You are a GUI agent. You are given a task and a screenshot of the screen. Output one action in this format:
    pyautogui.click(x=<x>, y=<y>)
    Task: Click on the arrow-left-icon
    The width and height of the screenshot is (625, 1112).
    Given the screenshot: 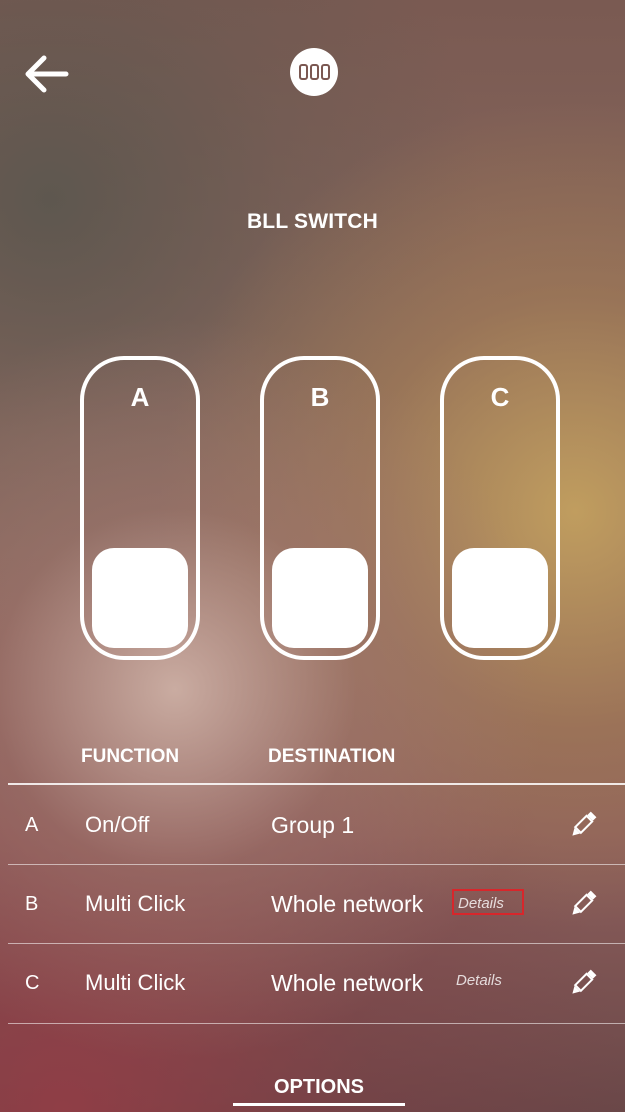 What is the action you would take?
    pyautogui.click(x=47, y=74)
    